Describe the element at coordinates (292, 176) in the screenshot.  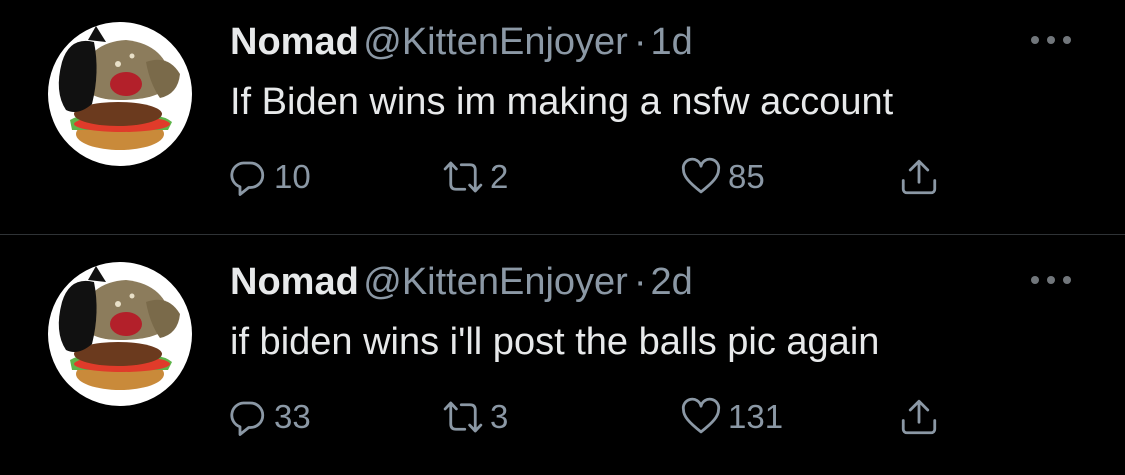
I see `reply-count: 10` at that location.